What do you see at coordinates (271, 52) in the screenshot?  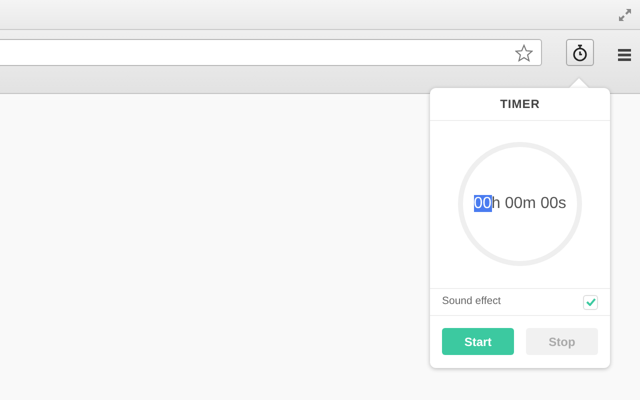 I see `address-field` at bounding box center [271, 52].